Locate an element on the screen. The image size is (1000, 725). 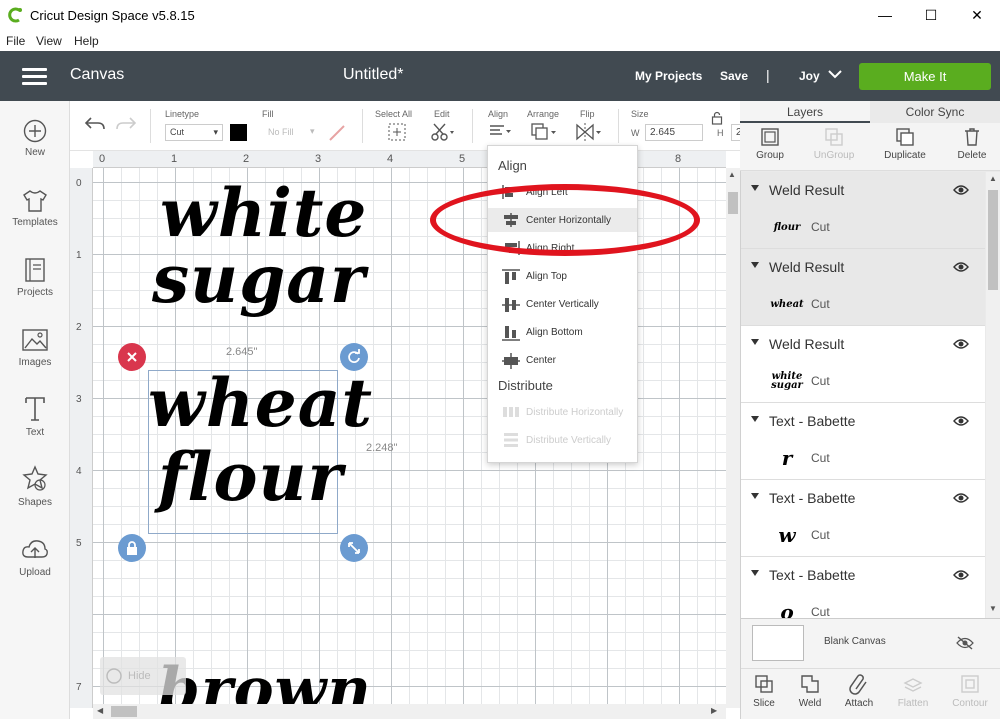
slice-icon is located at coordinates (764, 684).